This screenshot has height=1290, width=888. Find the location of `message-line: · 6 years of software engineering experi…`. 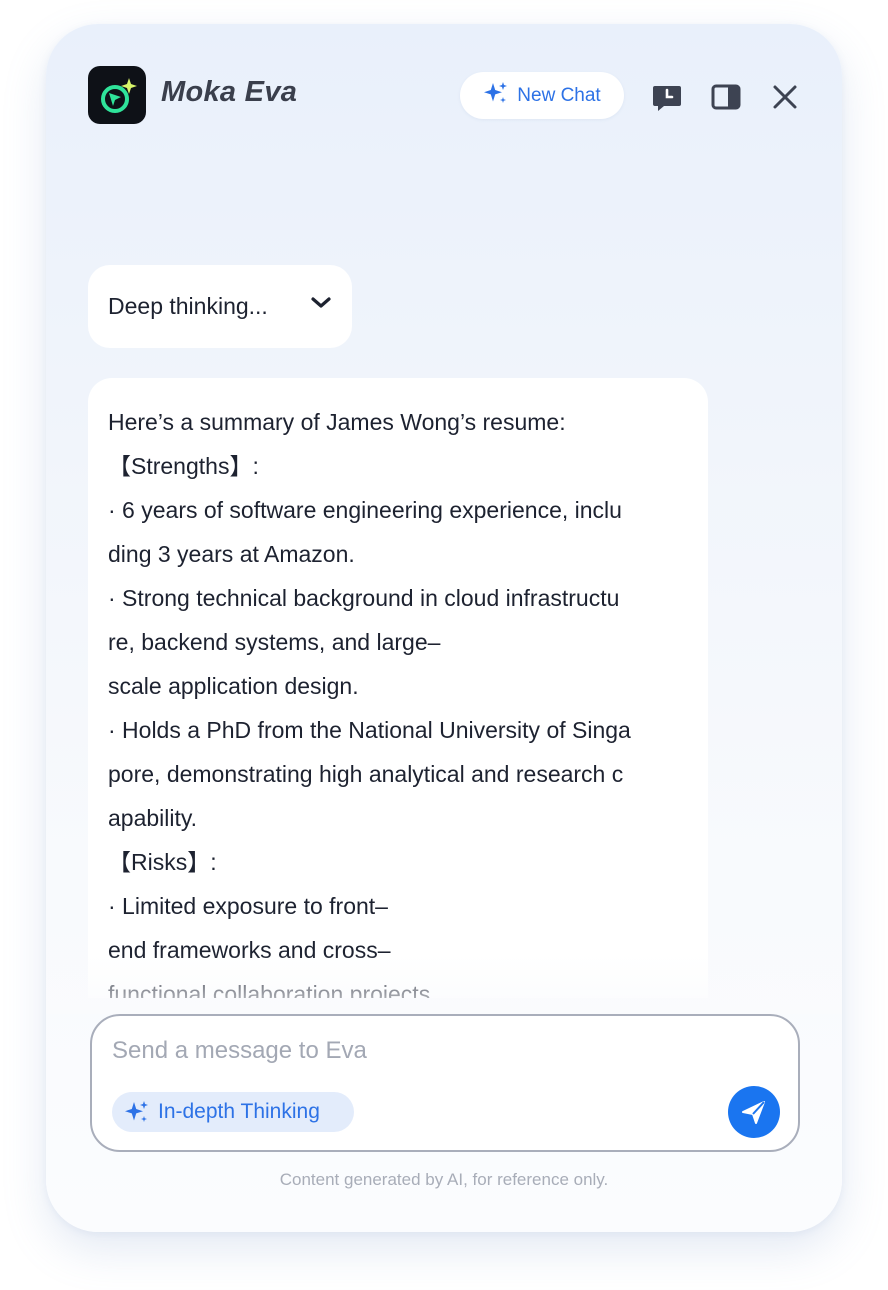

message-line: · 6 years of software engineering experi… is located at coordinates (365, 510).